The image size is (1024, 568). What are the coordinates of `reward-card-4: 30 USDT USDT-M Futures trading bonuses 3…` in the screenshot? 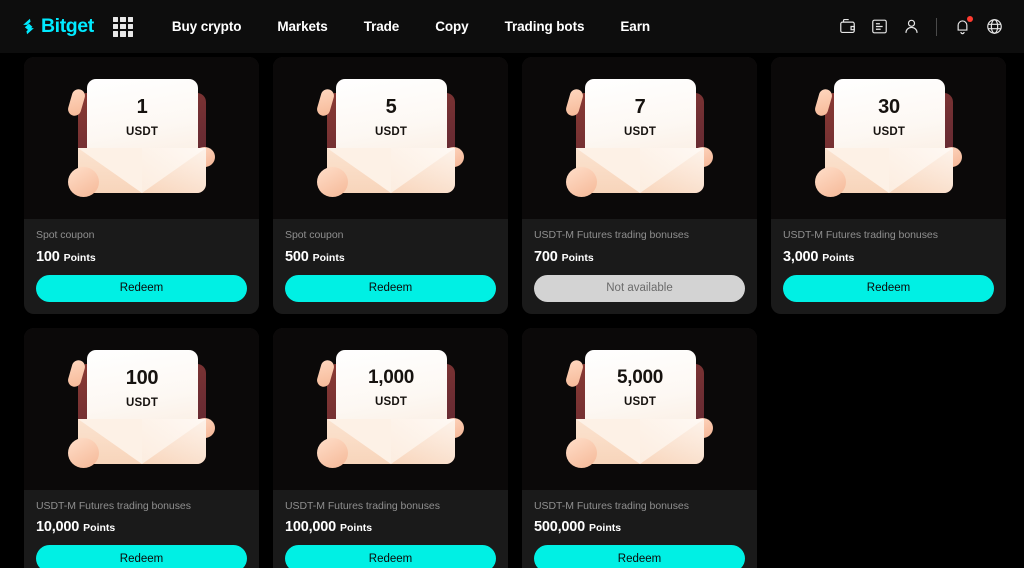 It's located at (888, 185).